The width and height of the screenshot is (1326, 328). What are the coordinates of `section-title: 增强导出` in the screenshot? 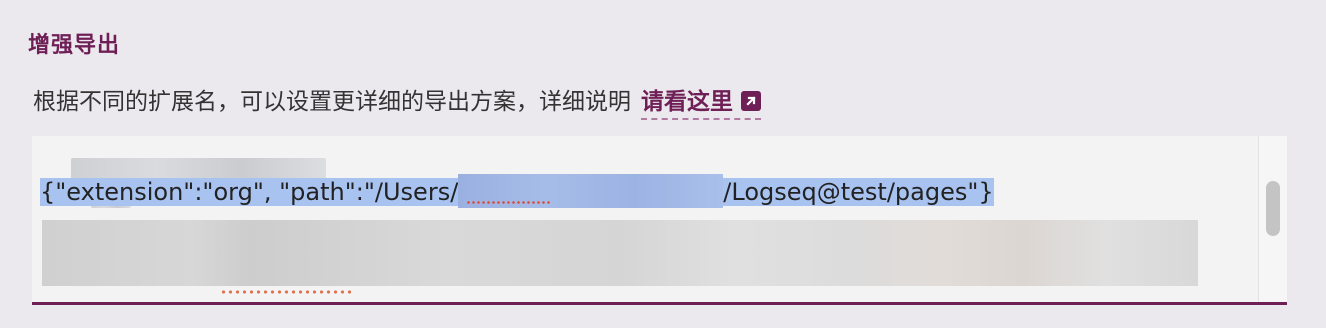 It's located at (74, 45).